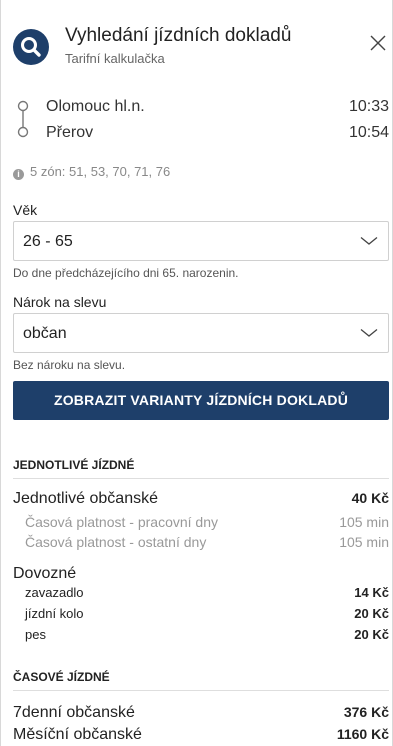 This screenshot has height=746, width=393. I want to click on page-title: Vyhledání jízdních dokladů, so click(178, 35).